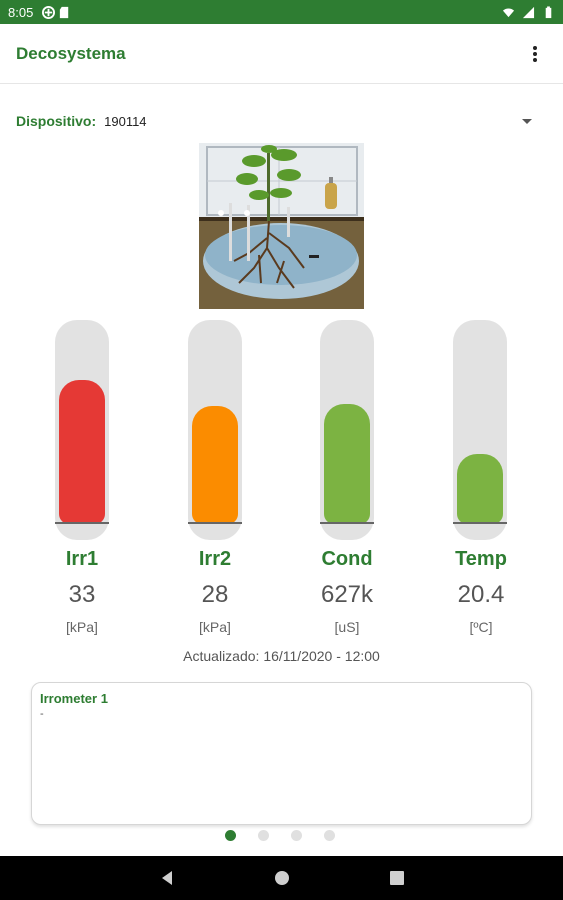 Image resolution: width=563 pixels, height=900 pixels. I want to click on status-bar: 8:05, so click(281, 12).